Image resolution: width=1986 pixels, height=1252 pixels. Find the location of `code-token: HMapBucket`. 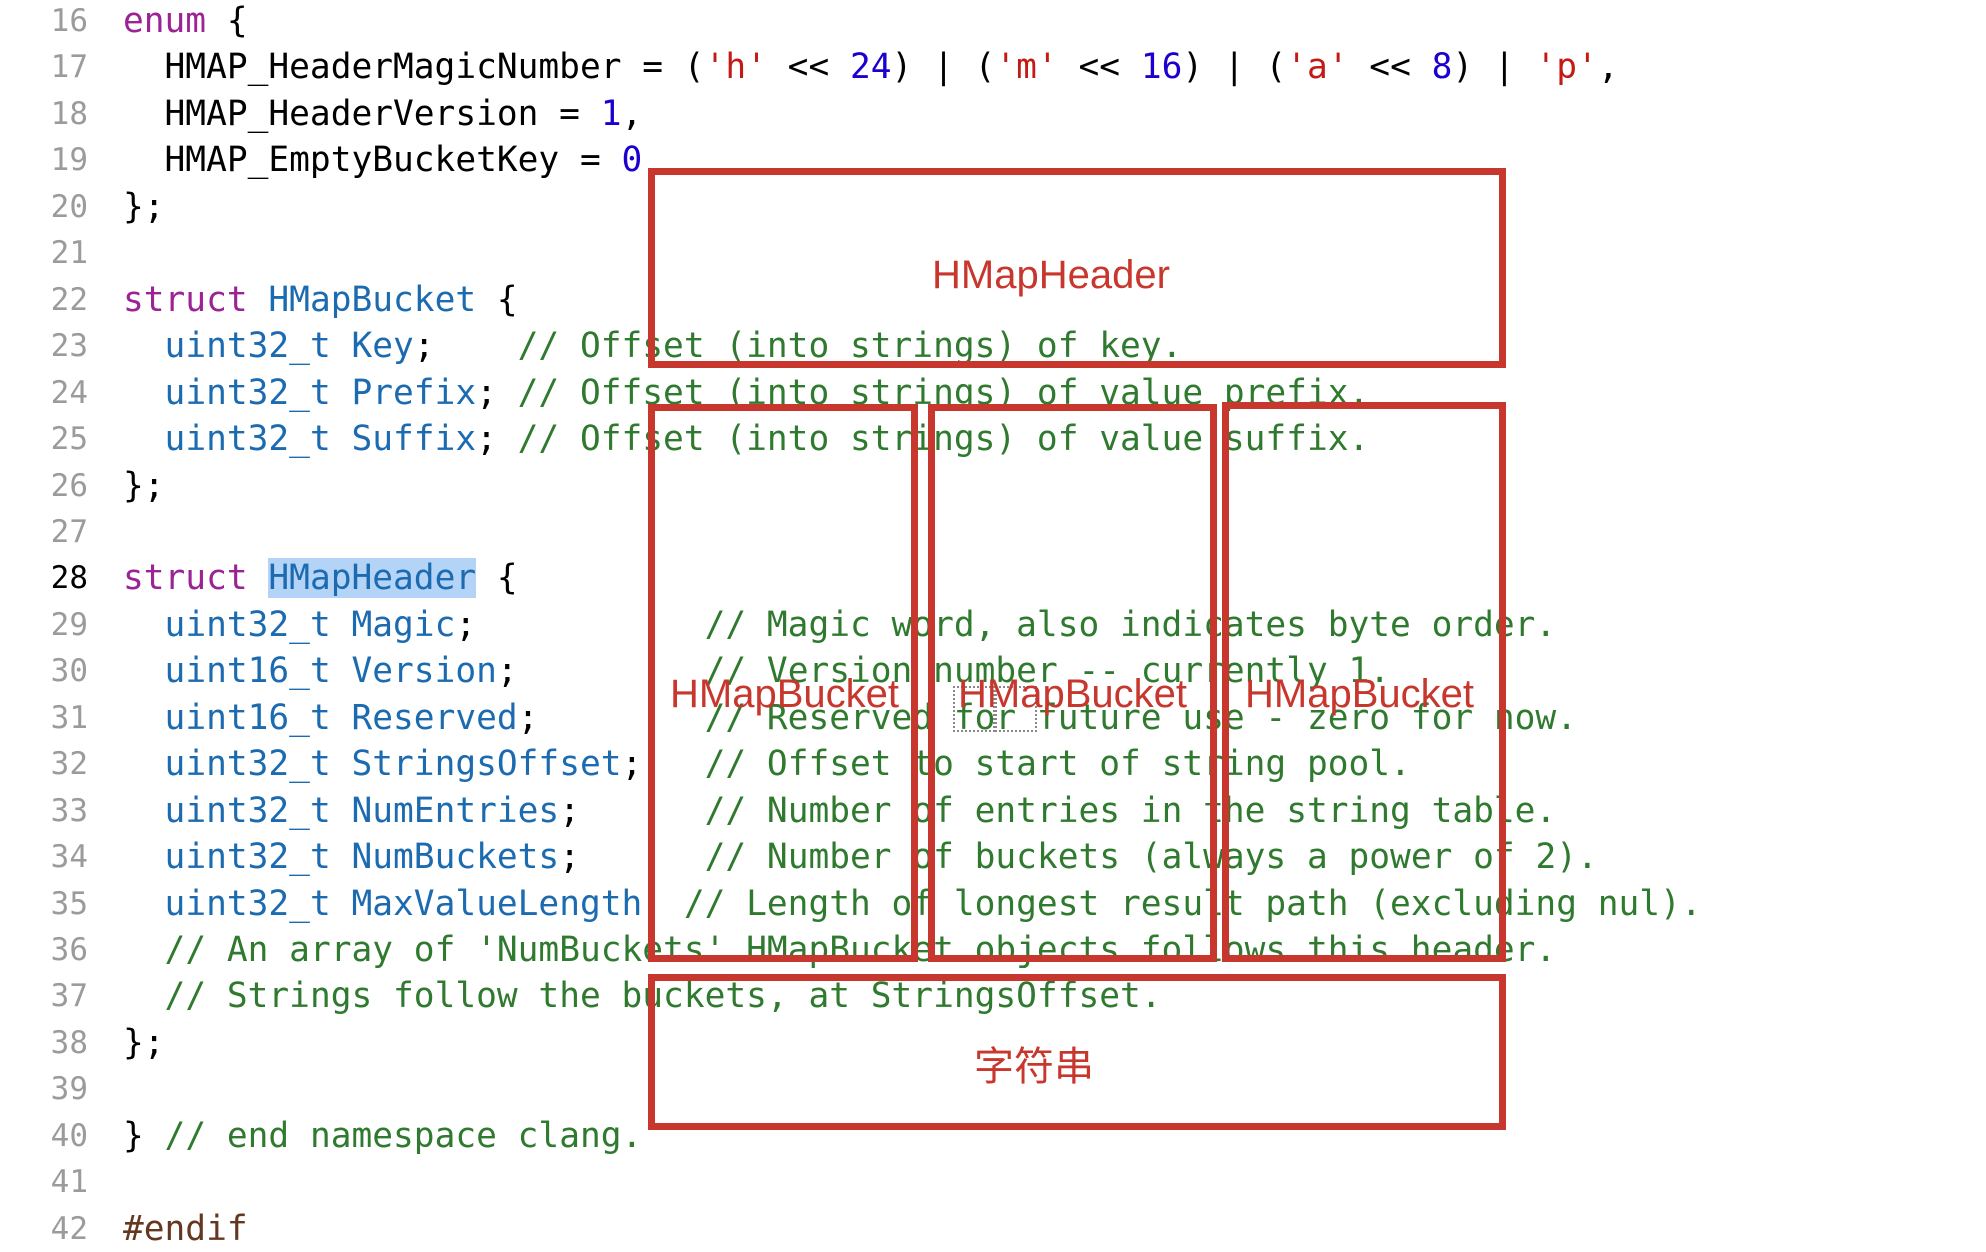

code-token: HMapBucket is located at coordinates (372, 299).